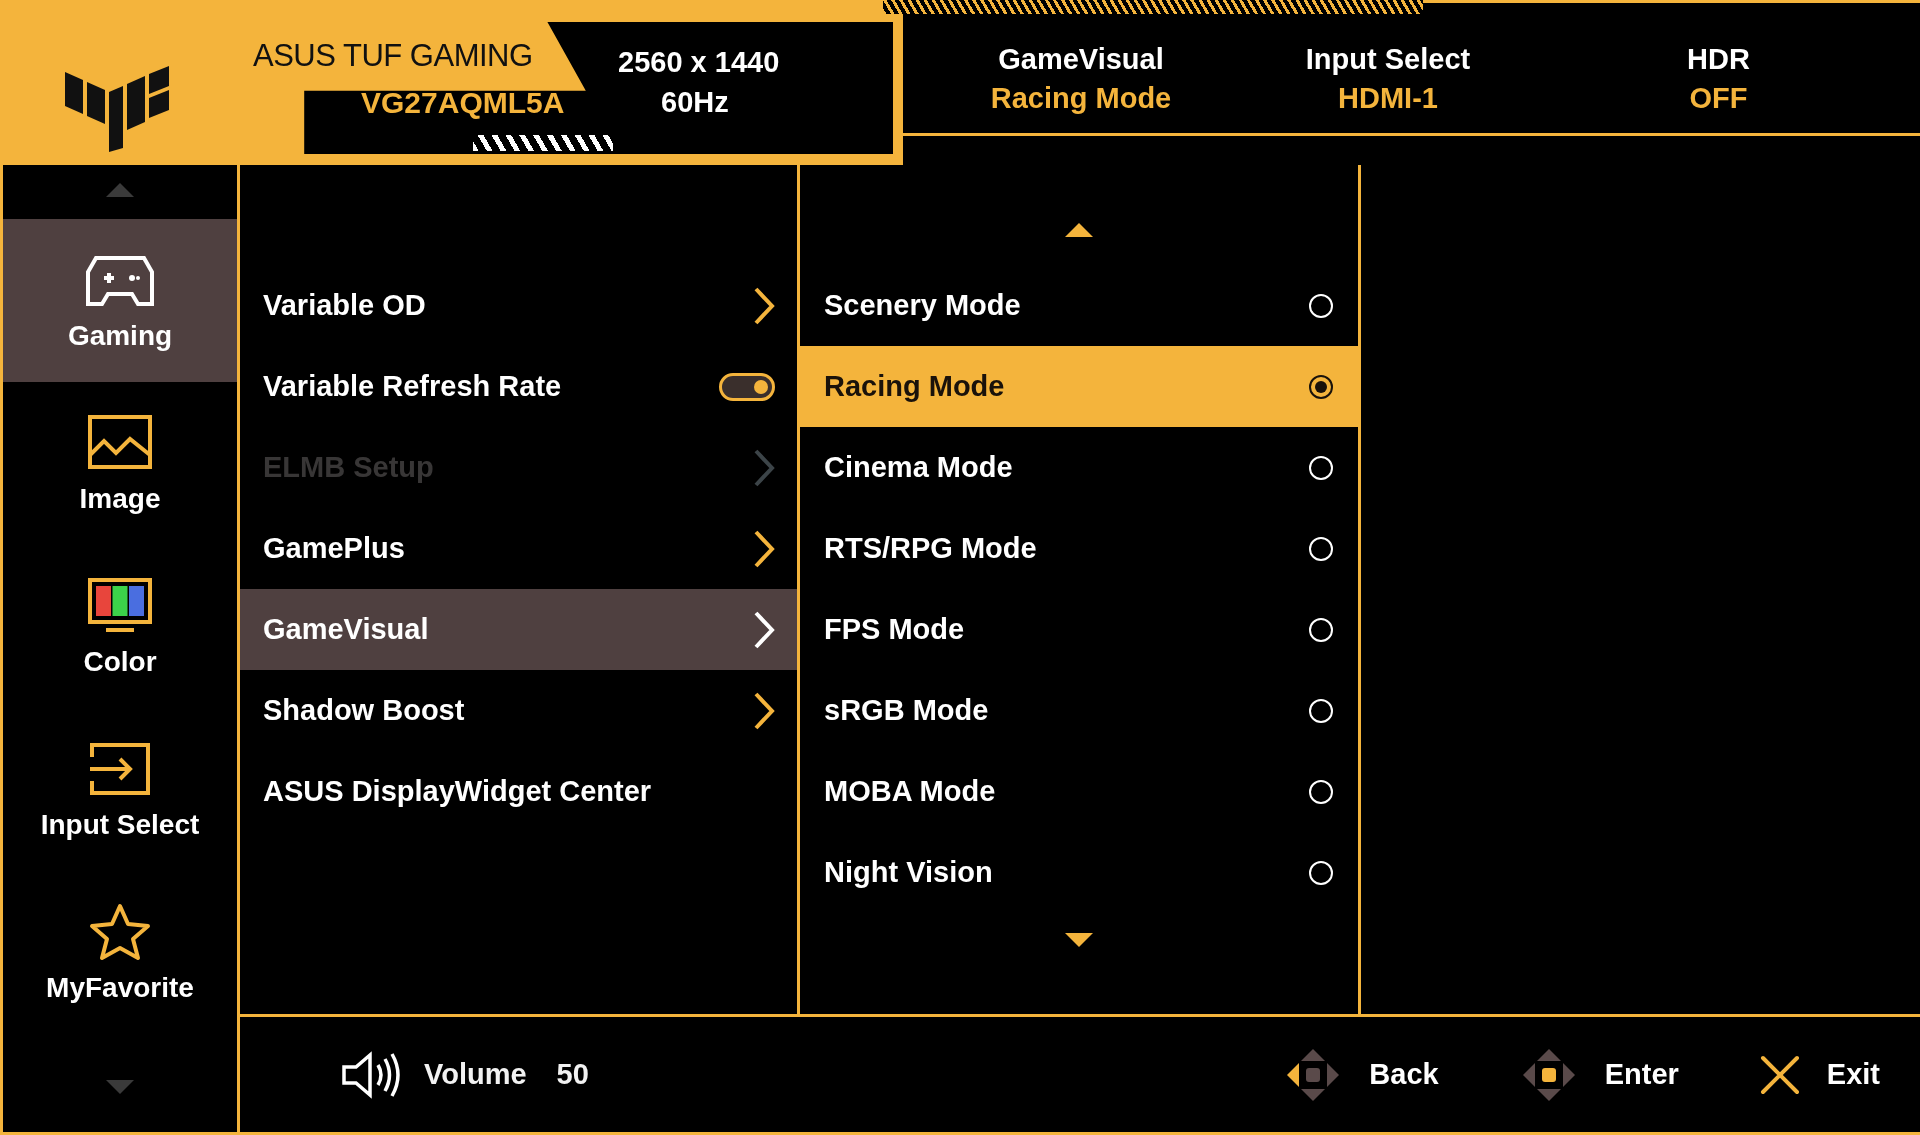  I want to click on option-item: sRGB Mode, so click(1079, 710).